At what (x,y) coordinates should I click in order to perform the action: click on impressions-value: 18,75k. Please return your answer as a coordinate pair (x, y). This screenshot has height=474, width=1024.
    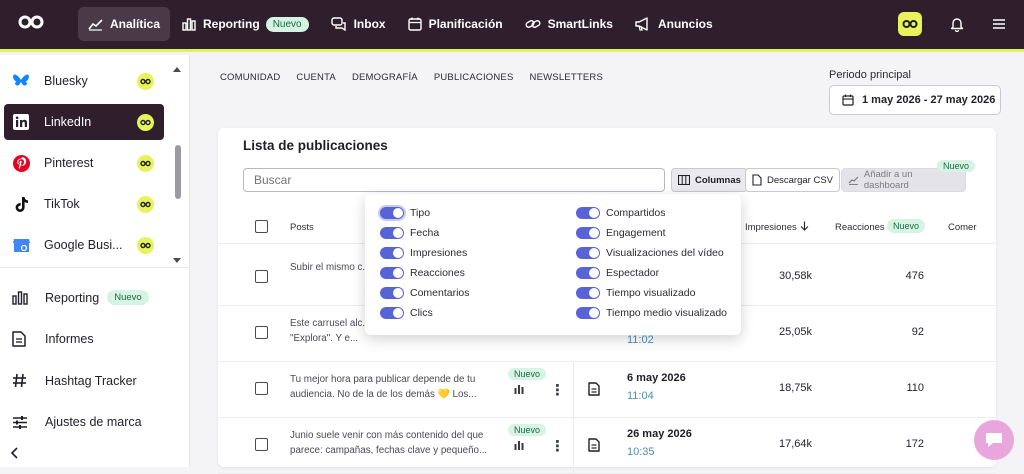
    Looking at the image, I should click on (795, 388).